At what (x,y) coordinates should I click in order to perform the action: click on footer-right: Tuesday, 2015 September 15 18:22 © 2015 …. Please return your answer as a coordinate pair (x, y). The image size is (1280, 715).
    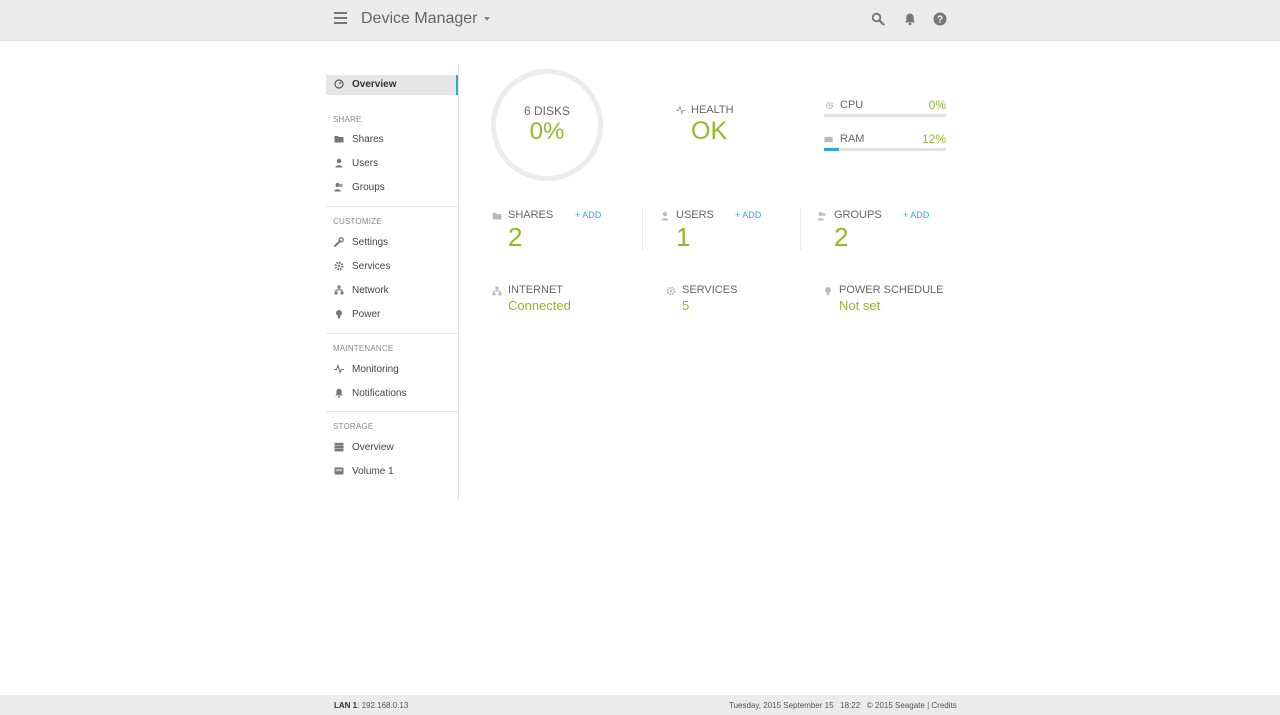
    Looking at the image, I should click on (843, 705).